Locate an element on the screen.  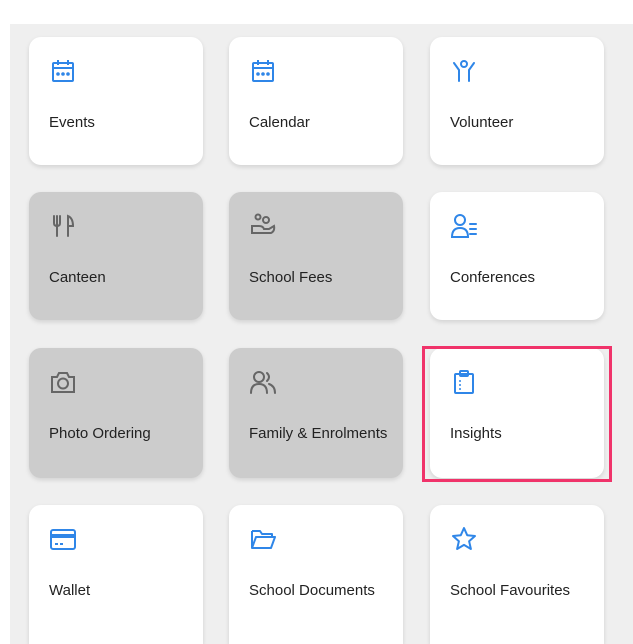
tile-insights: Insights is located at coordinates (517, 413).